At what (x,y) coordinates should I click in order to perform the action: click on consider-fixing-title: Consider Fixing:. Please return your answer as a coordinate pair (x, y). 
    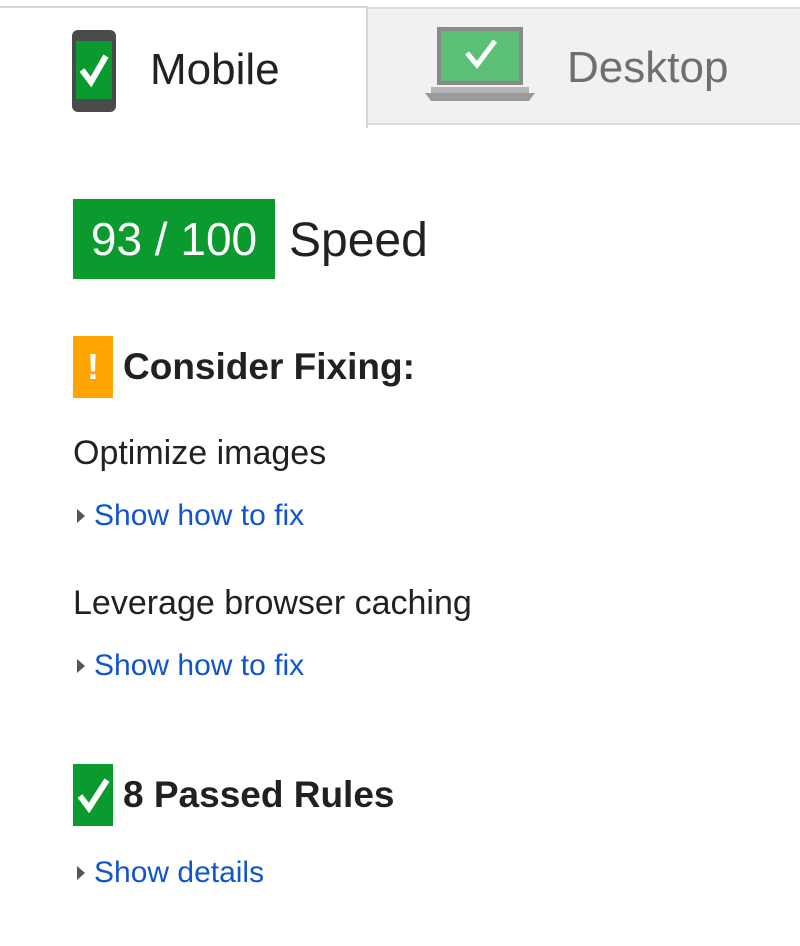
    Looking at the image, I should click on (269, 366).